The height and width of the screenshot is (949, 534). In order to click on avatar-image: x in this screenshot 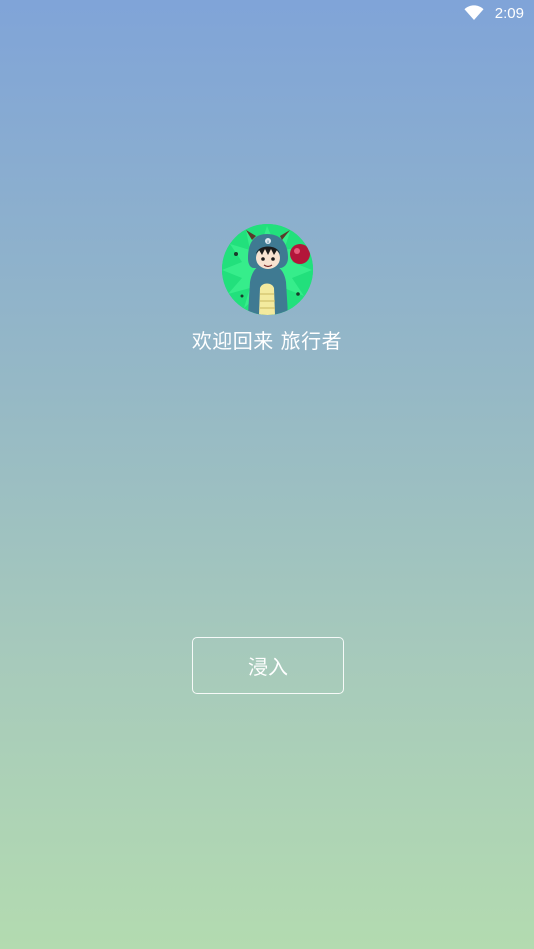, I will do `click(267, 269)`.